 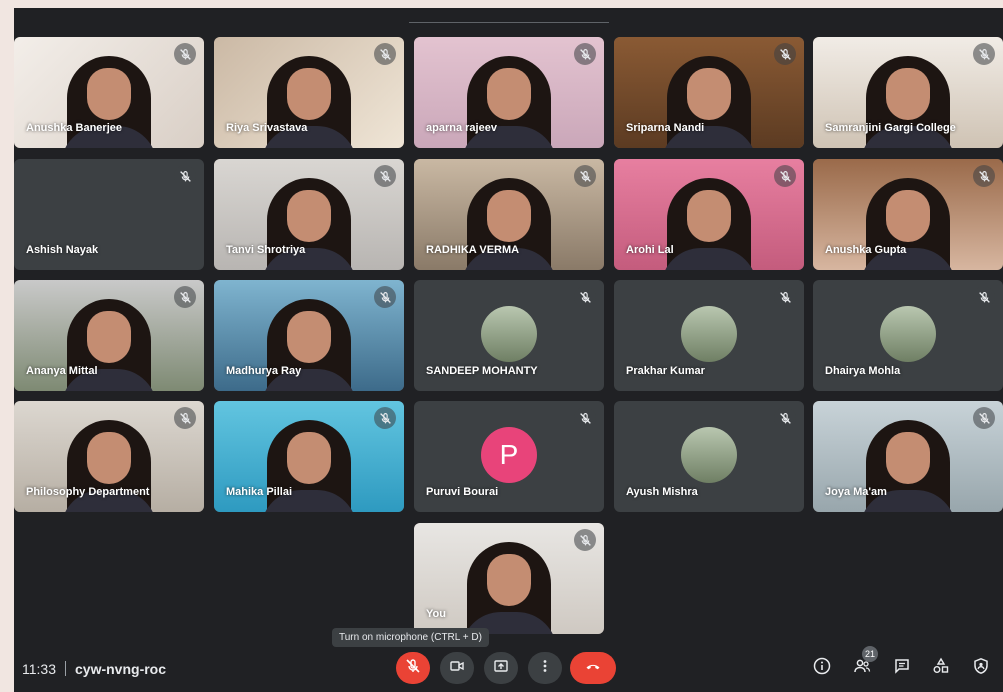 What do you see at coordinates (662, 492) in the screenshot?
I see `participant-name: Ayush Mishra` at bounding box center [662, 492].